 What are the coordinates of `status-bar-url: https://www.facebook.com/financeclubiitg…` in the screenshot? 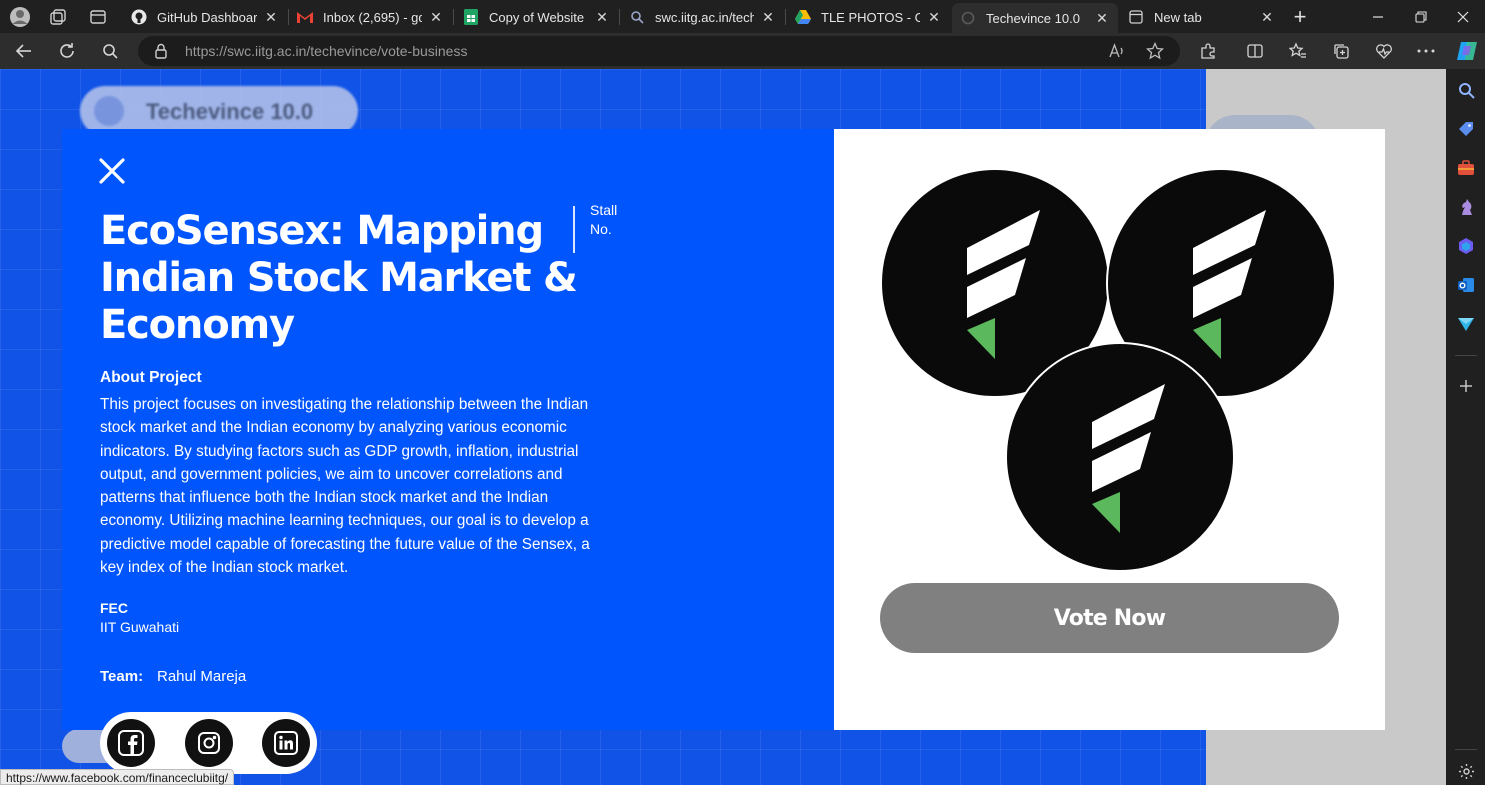 It's located at (117, 777).